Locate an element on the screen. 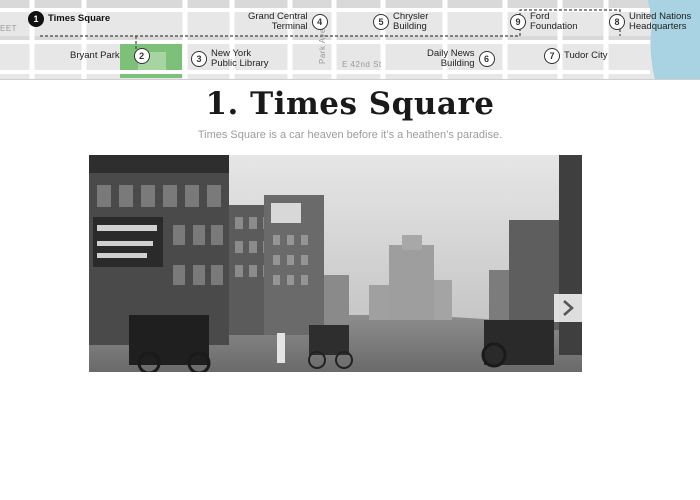  stop-label: United Nations Headquarters is located at coordinates (660, 21).